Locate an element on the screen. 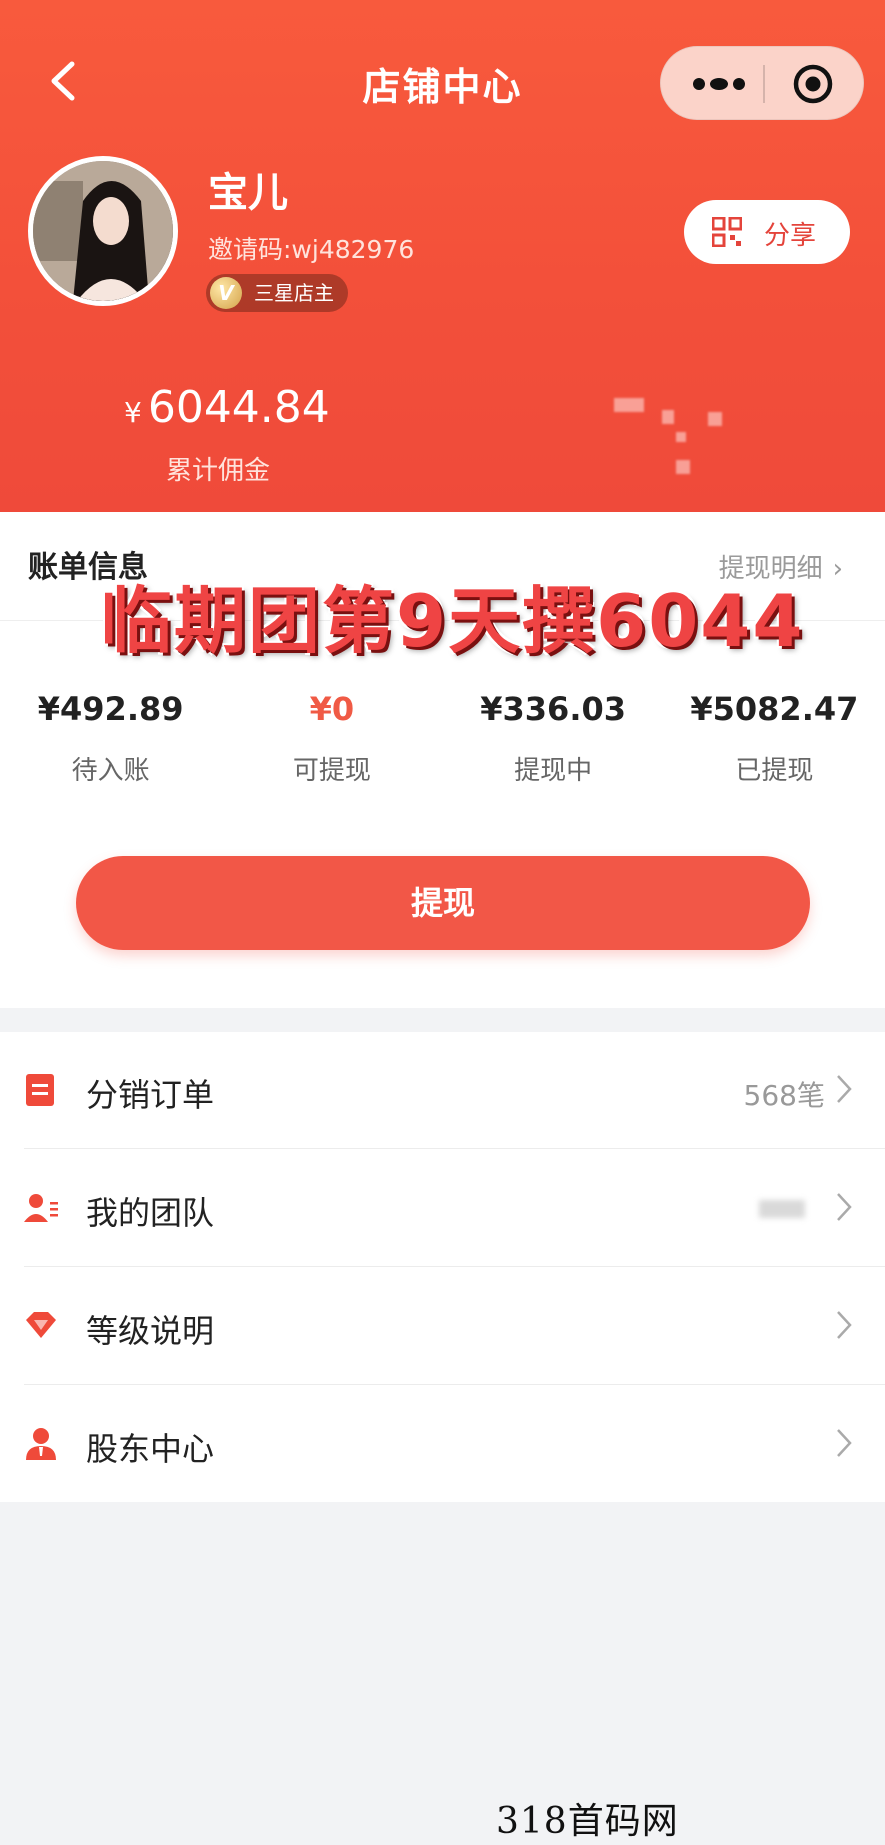 The height and width of the screenshot is (1845, 885). menu-label: 股东中心 is located at coordinates (150, 1449).